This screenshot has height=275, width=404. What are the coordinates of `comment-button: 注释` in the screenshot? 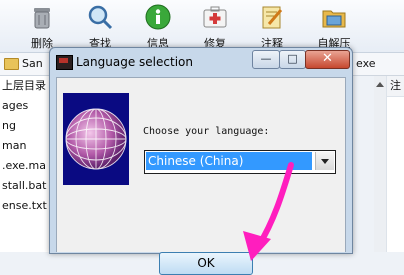 It's located at (272, 26).